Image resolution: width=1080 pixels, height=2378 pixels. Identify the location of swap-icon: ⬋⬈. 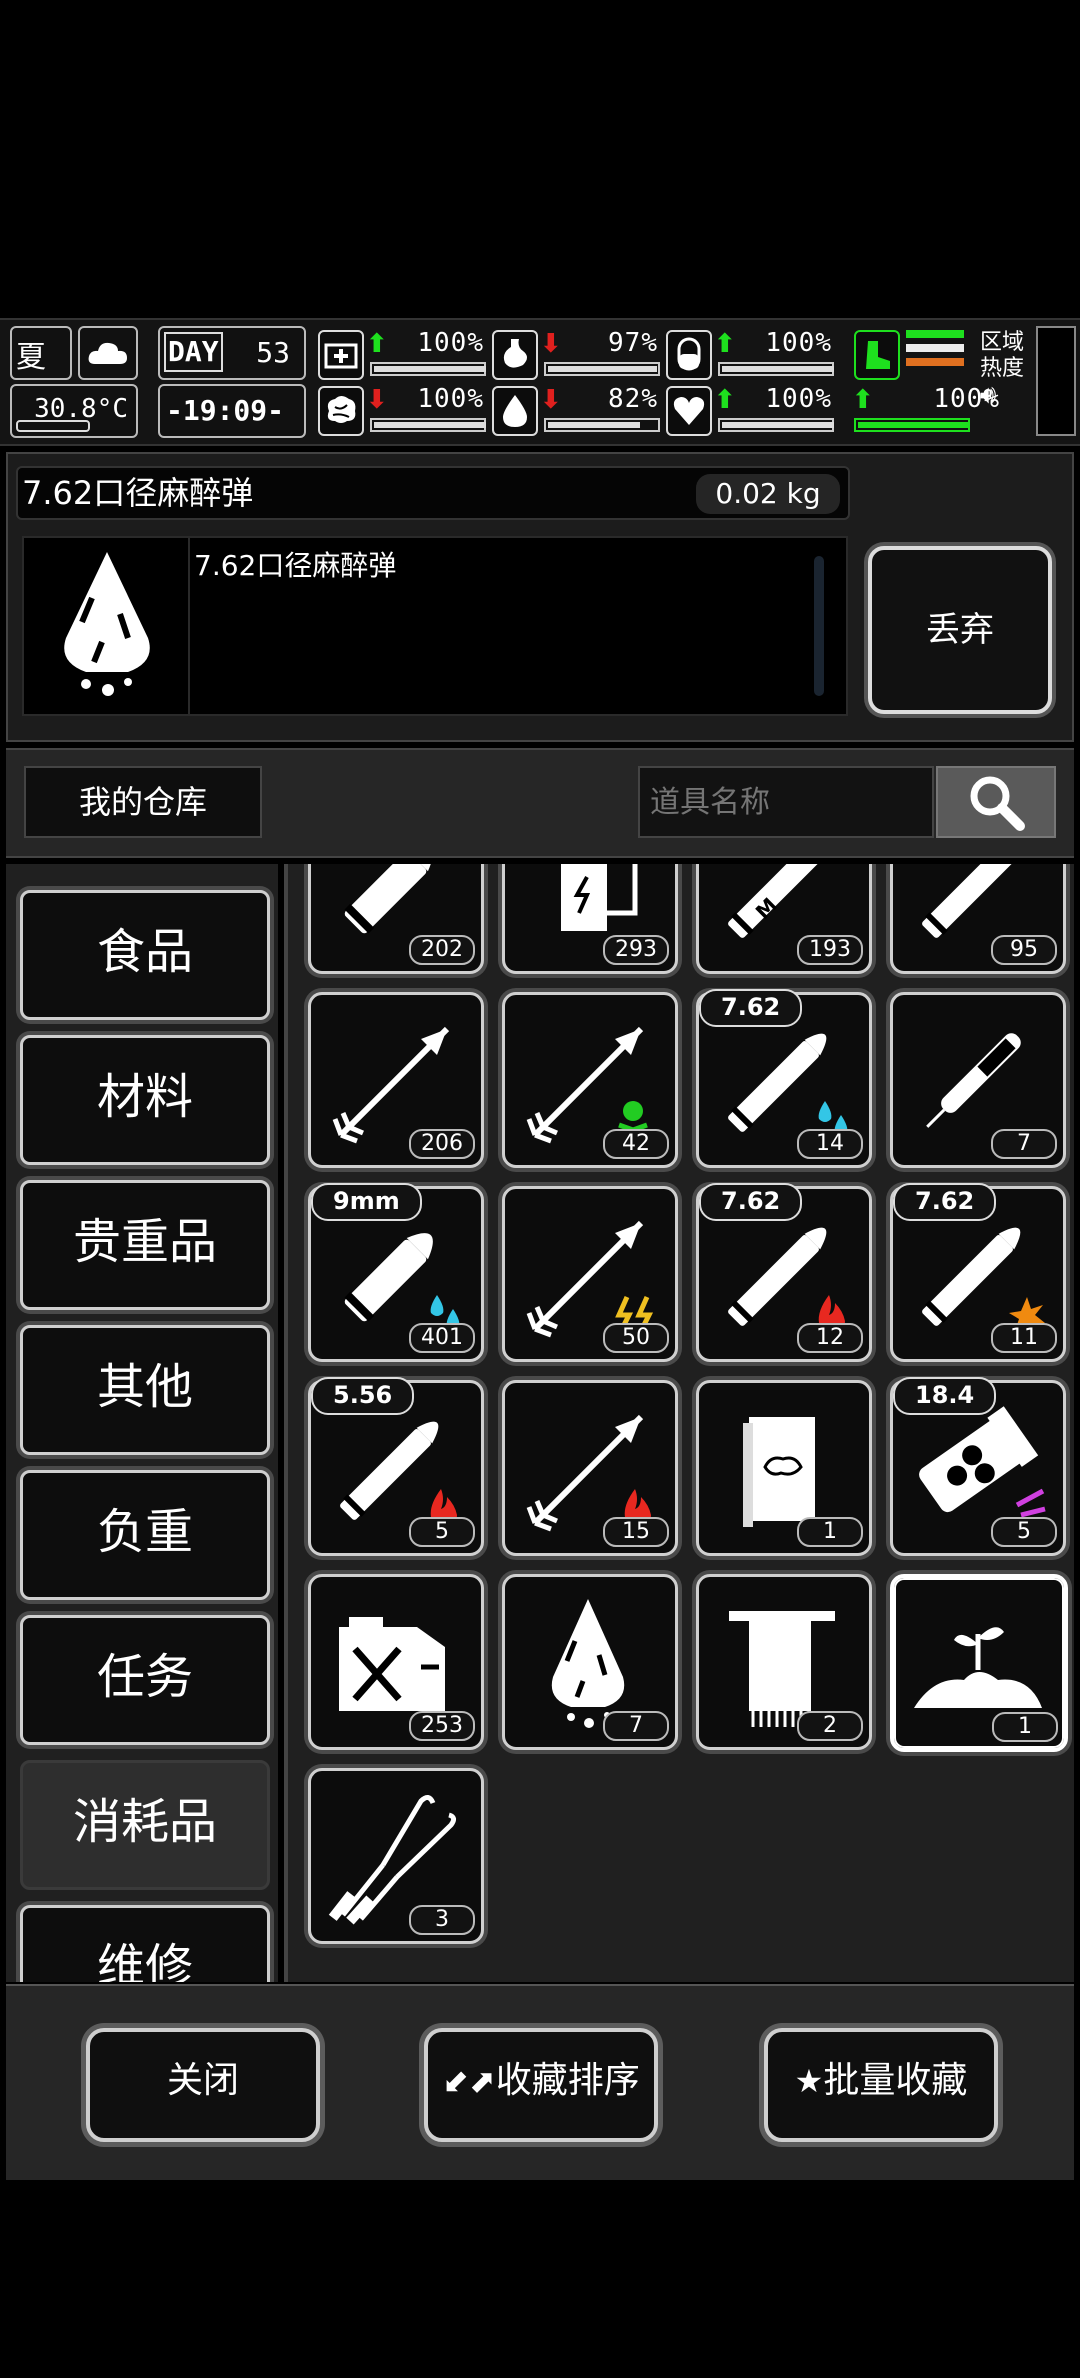
(469, 2081).